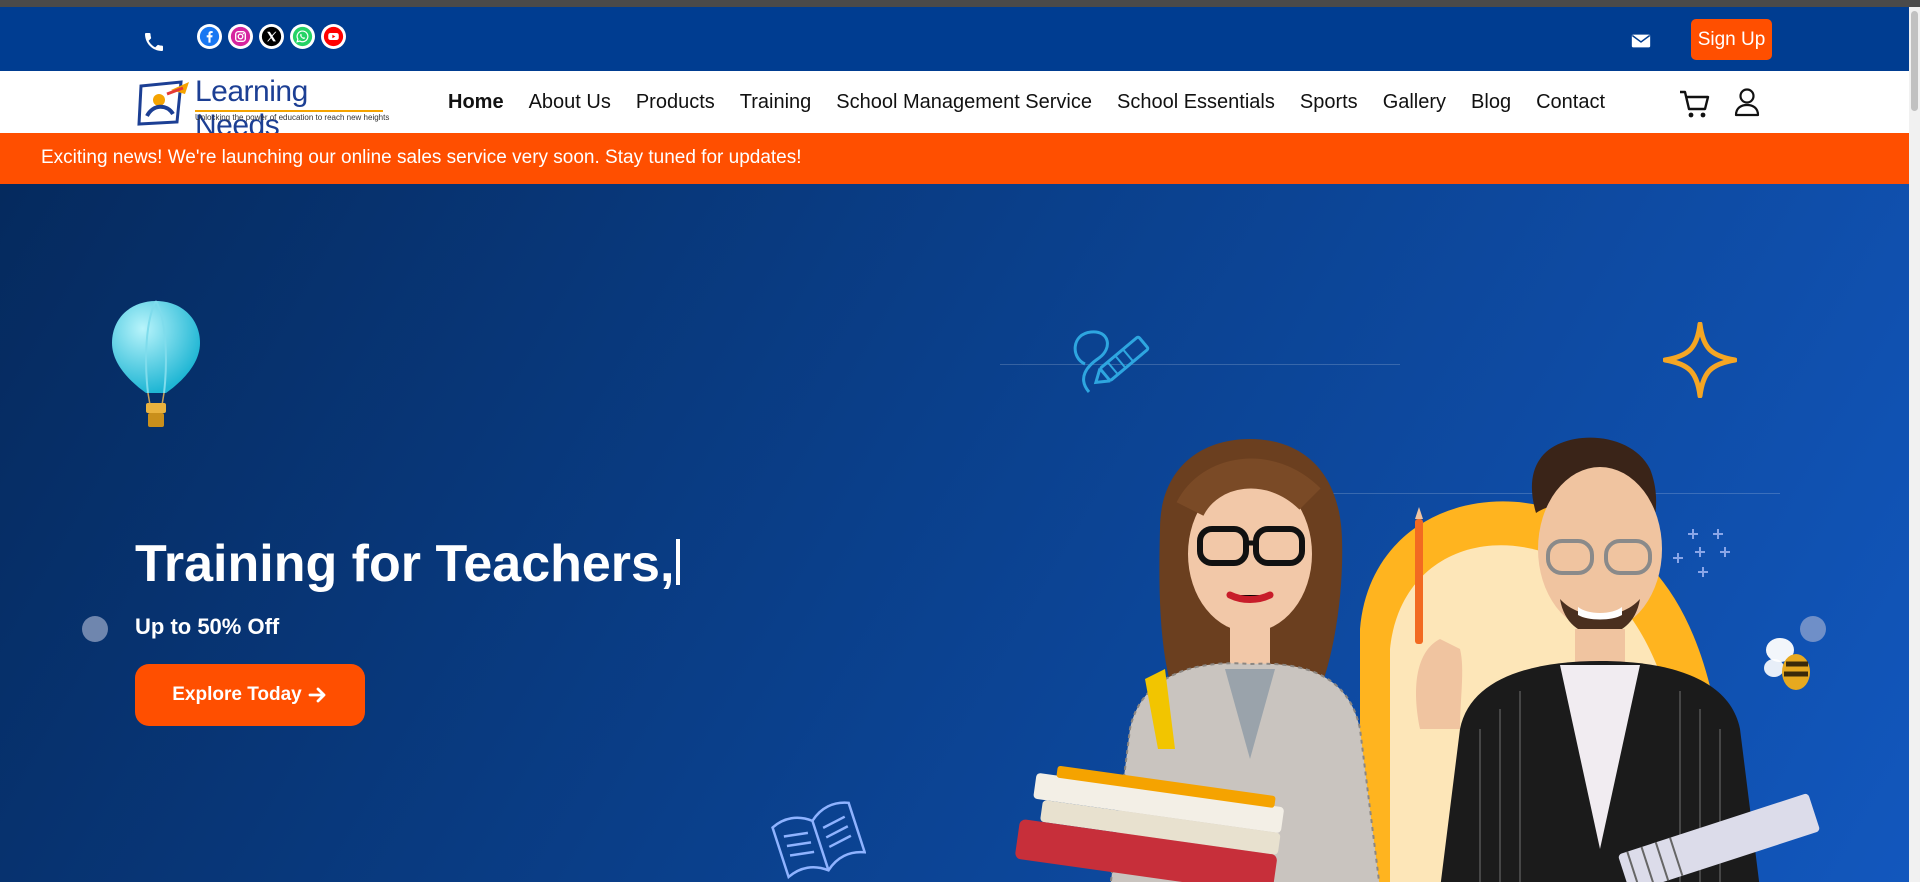 The height and width of the screenshot is (882, 1920). I want to click on youtube-icon, so click(333, 36).